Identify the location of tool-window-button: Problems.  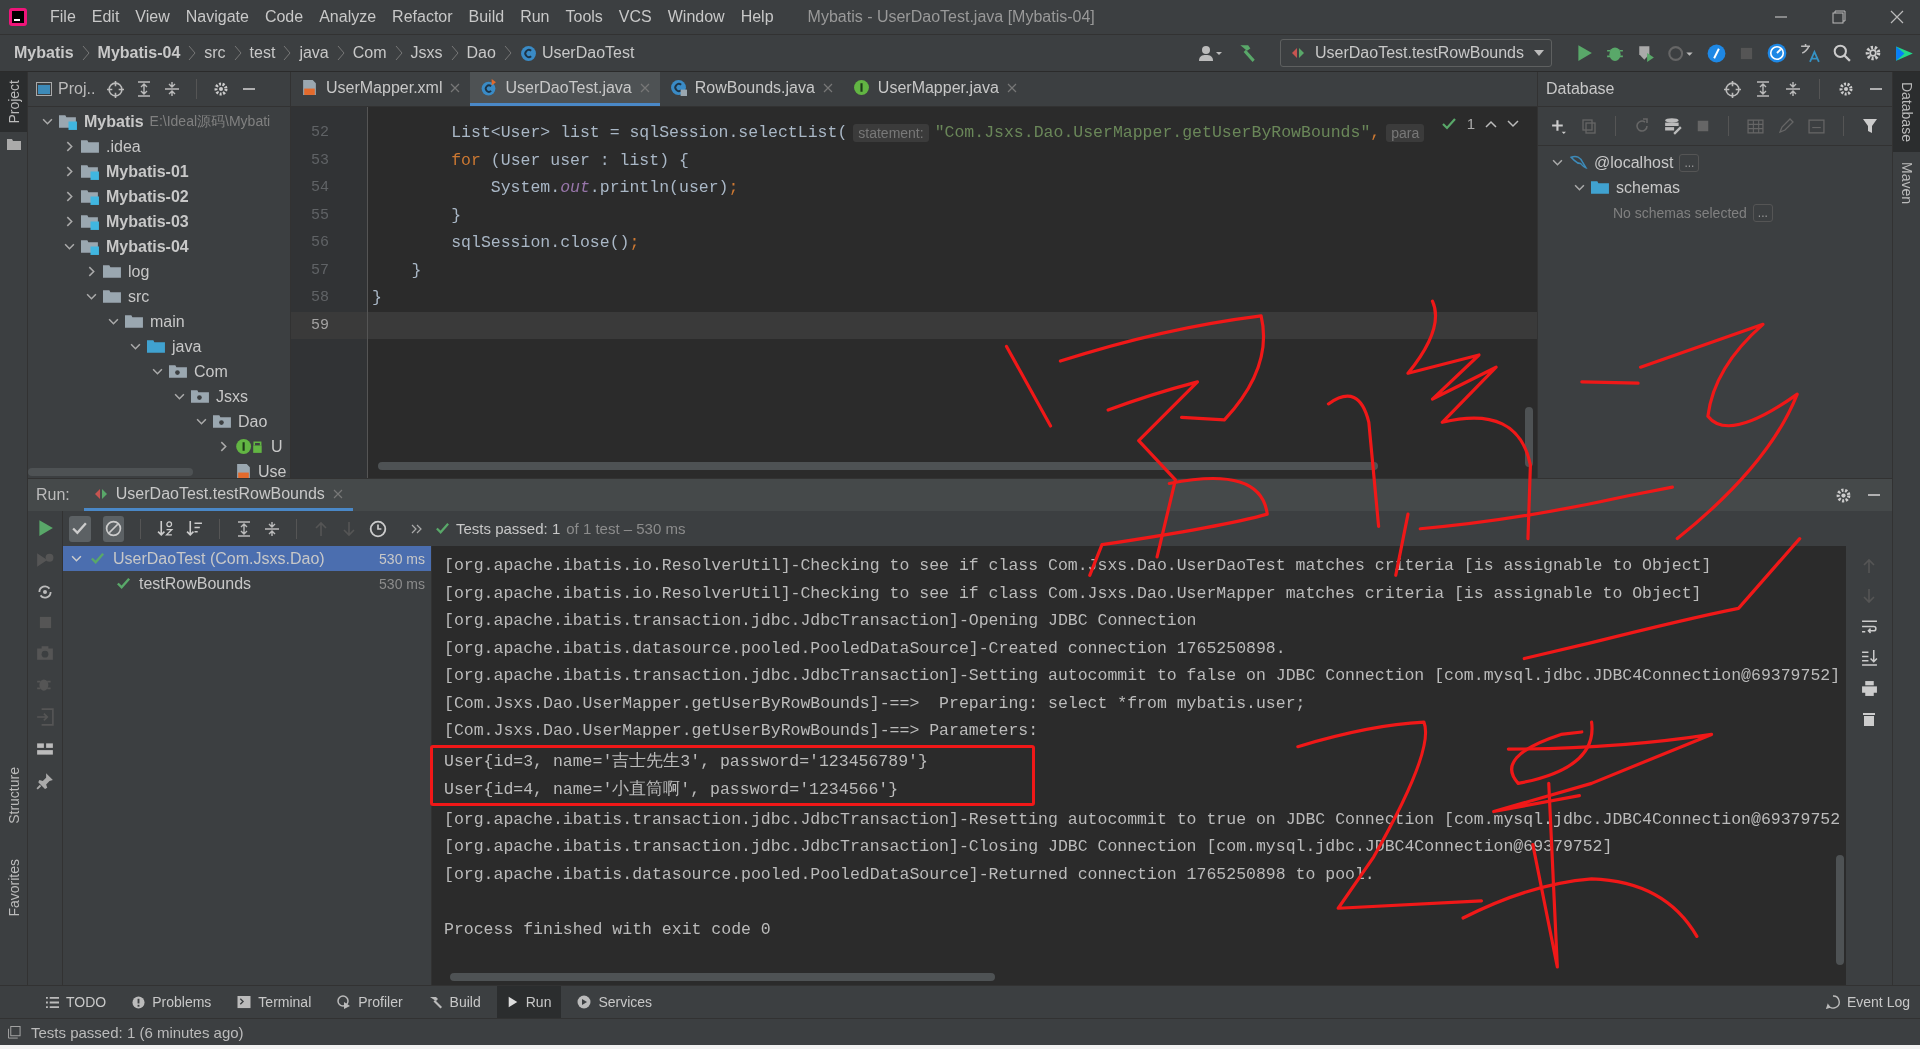
(172, 1002).